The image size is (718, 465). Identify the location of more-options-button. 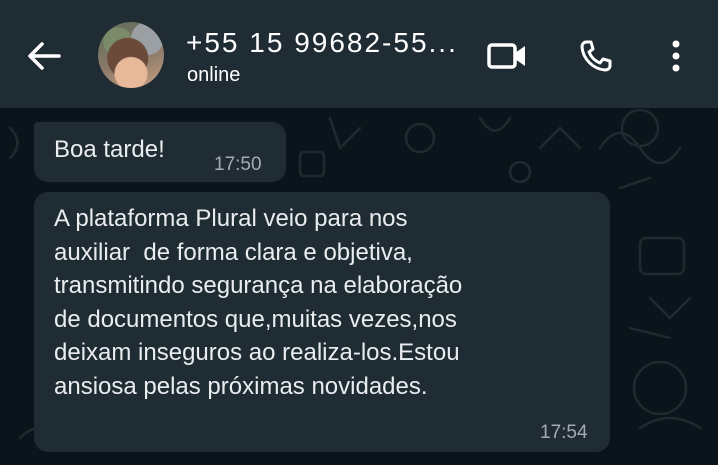
(676, 56).